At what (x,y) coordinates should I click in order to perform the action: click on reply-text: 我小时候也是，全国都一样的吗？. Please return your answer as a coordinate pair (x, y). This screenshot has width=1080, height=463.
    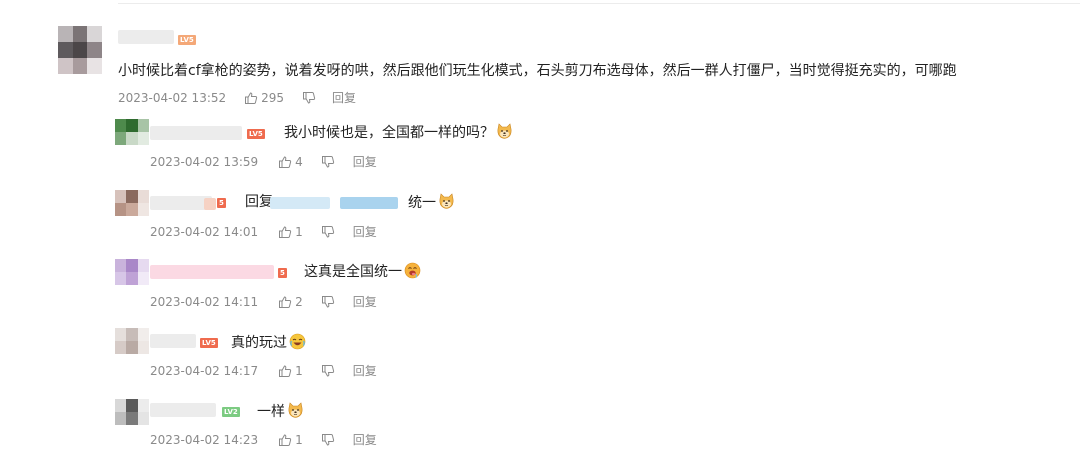
    Looking at the image, I should click on (389, 133).